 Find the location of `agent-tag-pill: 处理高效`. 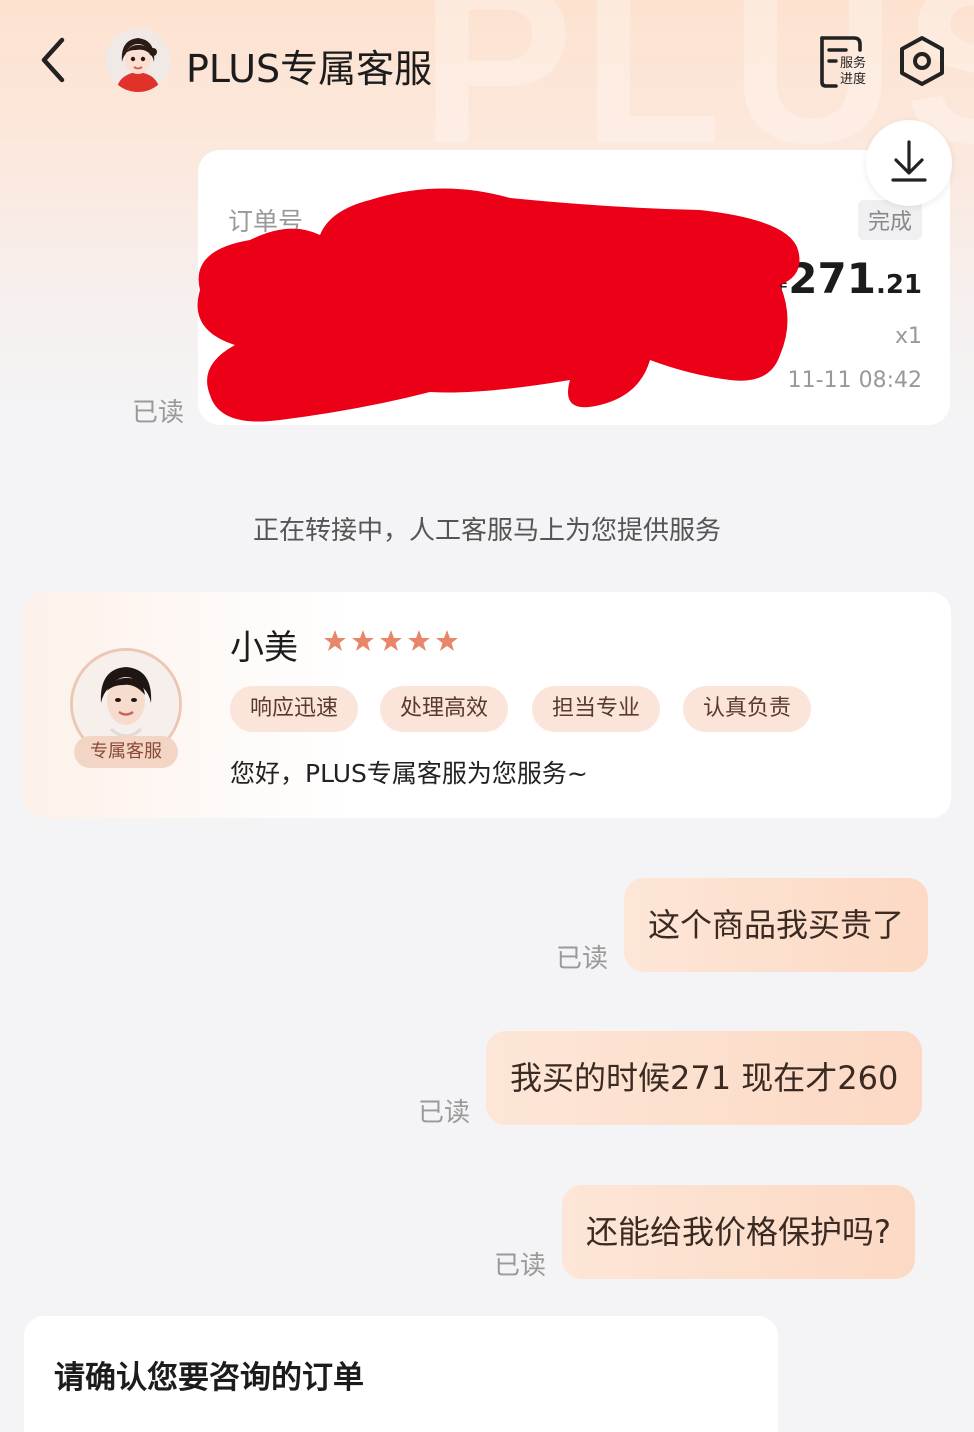

agent-tag-pill: 处理高效 is located at coordinates (444, 709).